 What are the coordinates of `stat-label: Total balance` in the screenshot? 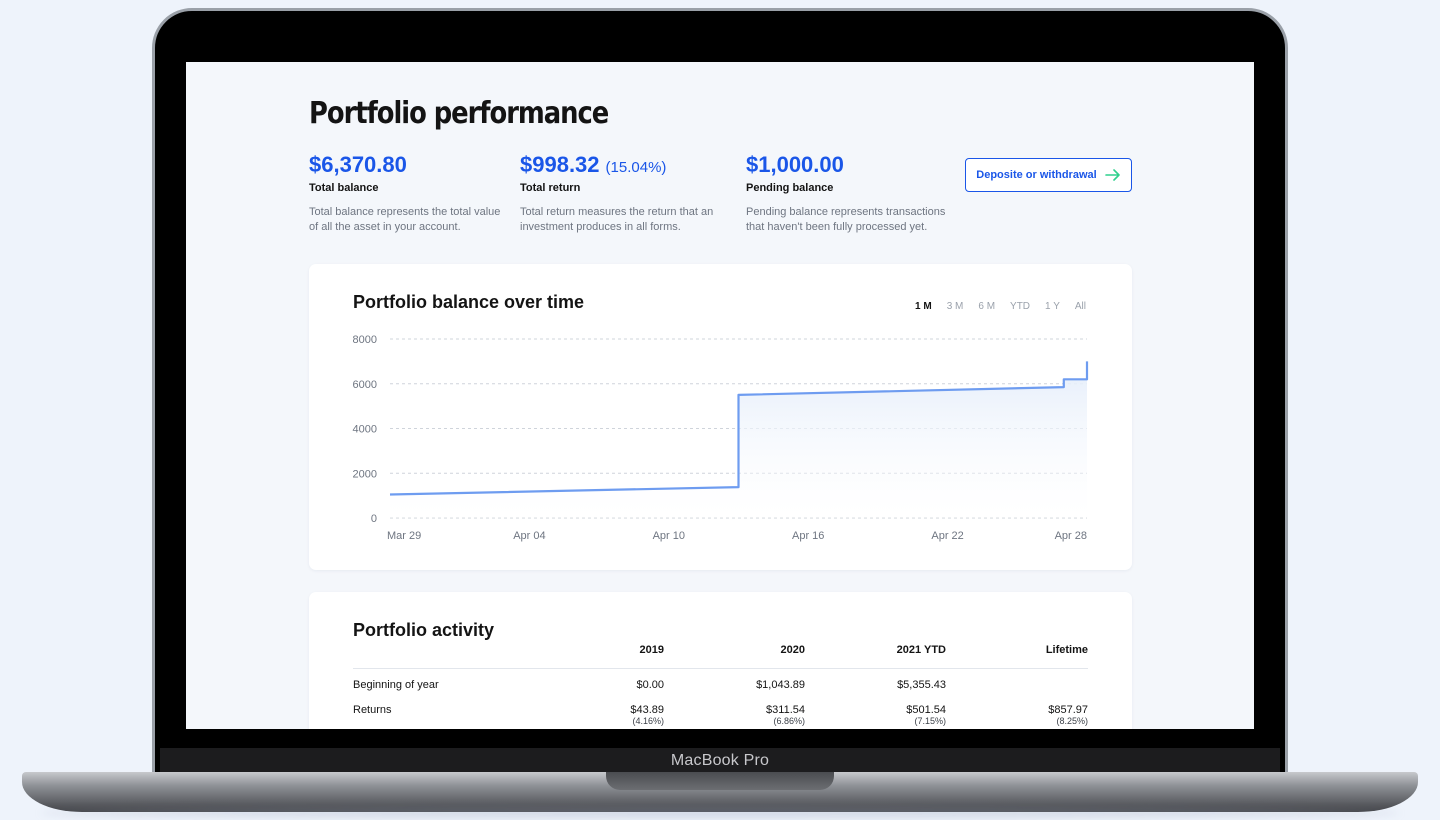 It's located at (344, 188).